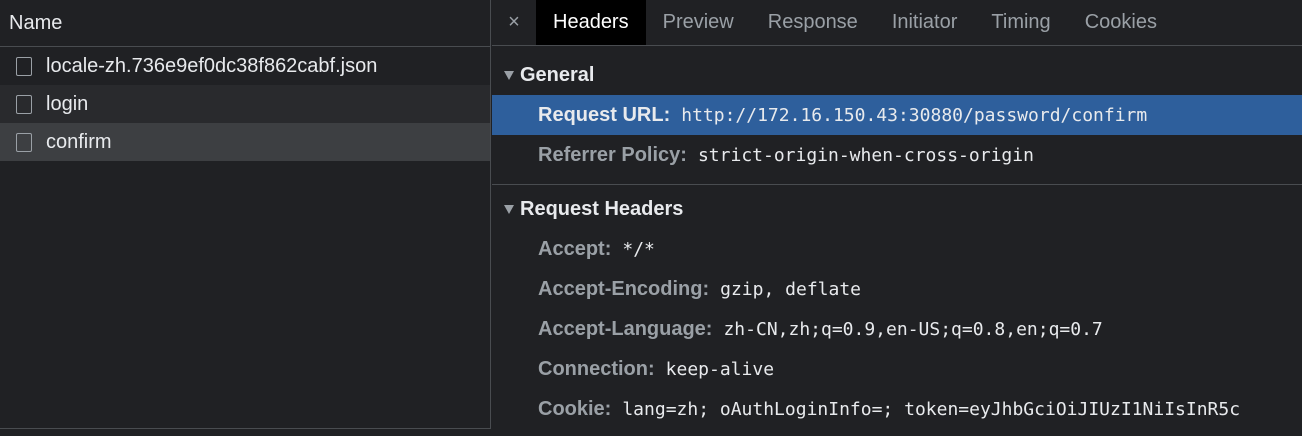  I want to click on request-row-locale: locale-zh.736e9ef0dc38f862cabf.json, so click(245, 66).